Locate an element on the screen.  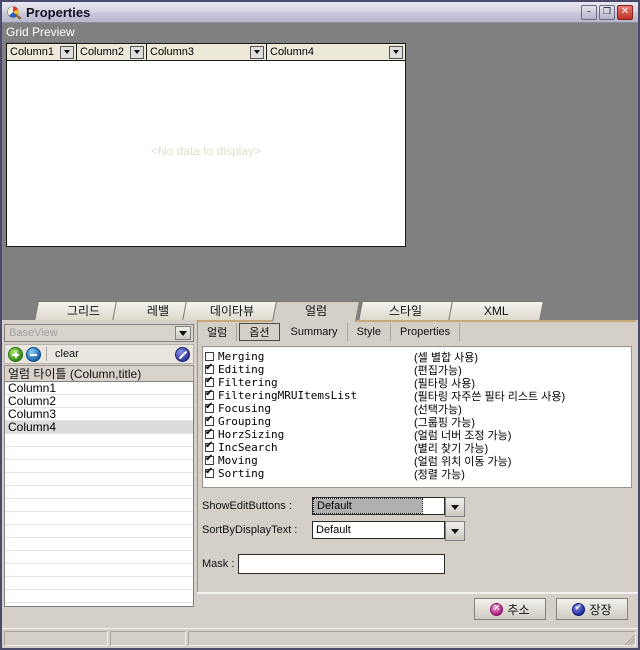
checkbox-focusing is located at coordinates (209, 407).